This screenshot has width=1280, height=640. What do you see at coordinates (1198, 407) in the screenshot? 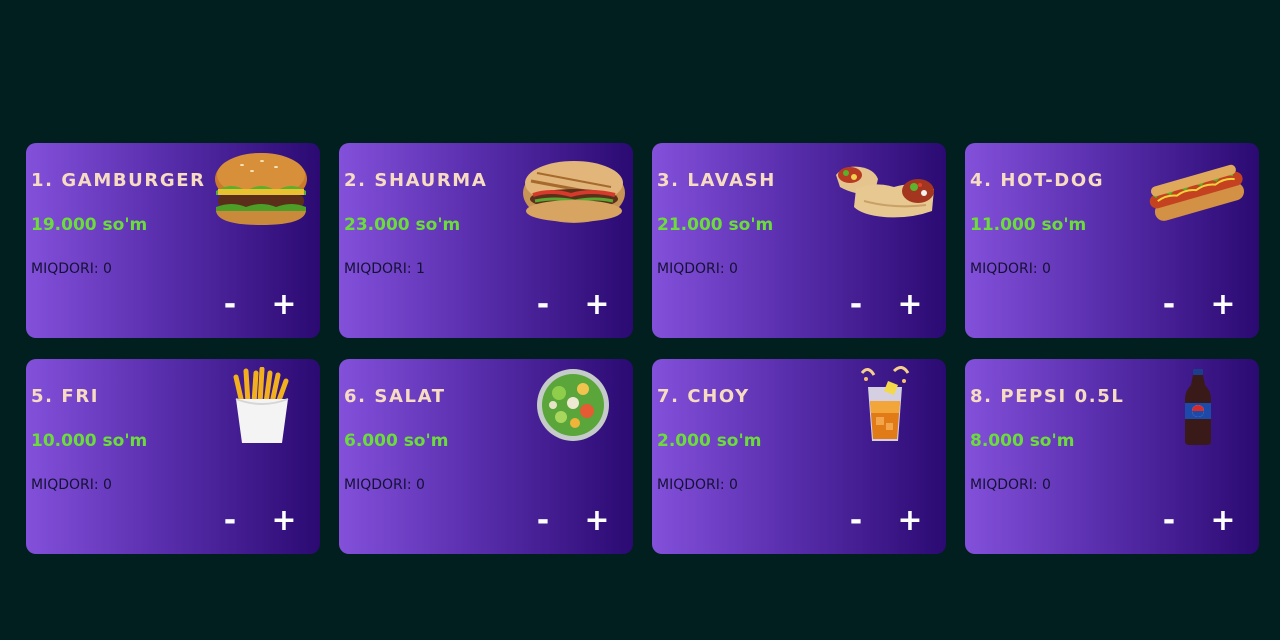
I see `pepsi-bottle-icon` at bounding box center [1198, 407].